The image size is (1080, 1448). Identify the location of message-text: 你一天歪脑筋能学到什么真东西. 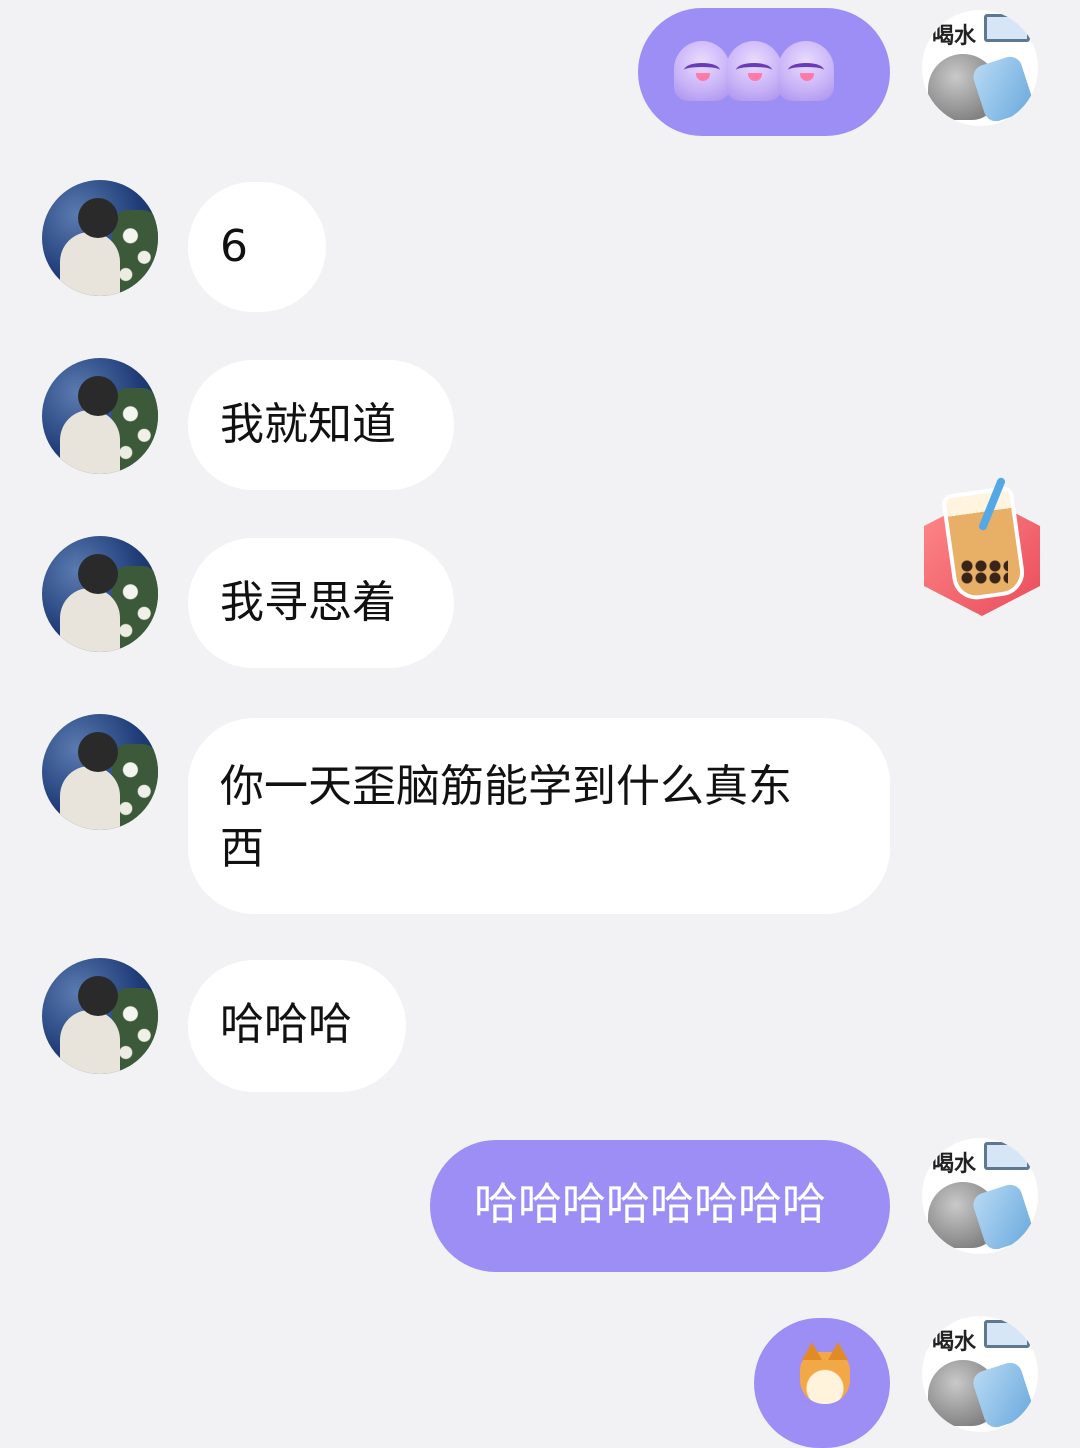
(506, 817).